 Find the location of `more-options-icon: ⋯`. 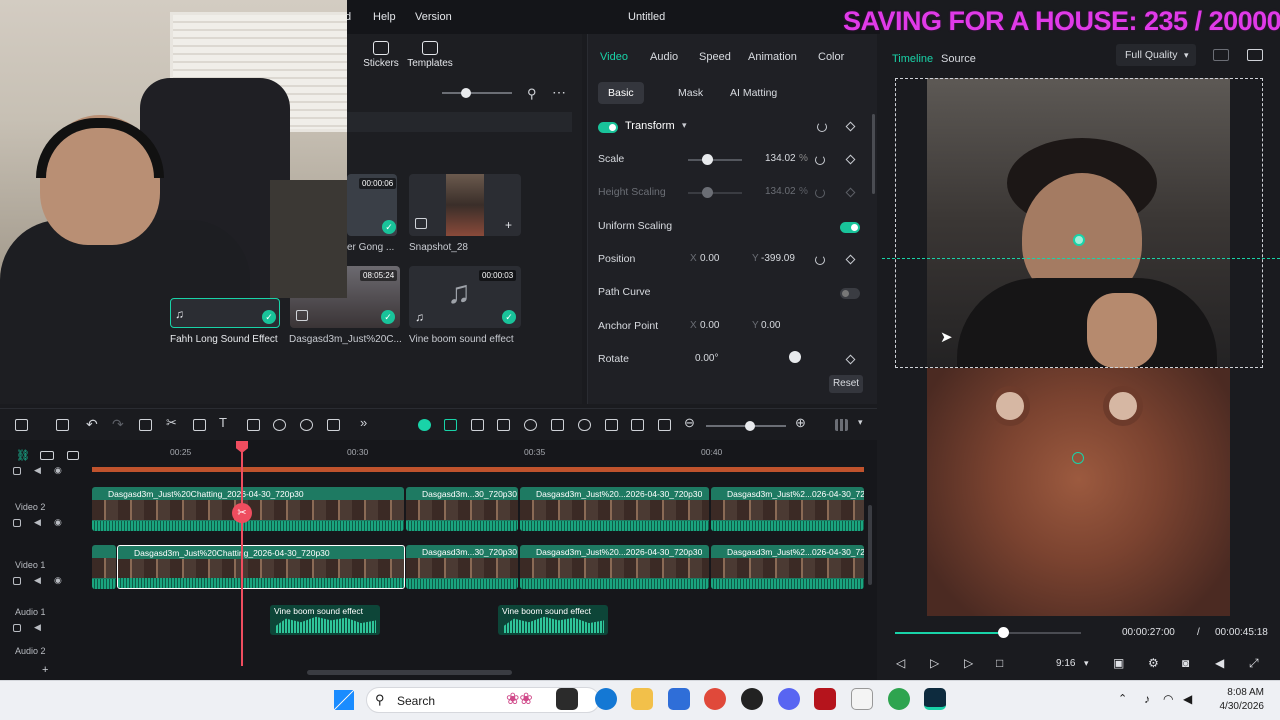

more-options-icon: ⋯ is located at coordinates (559, 92).